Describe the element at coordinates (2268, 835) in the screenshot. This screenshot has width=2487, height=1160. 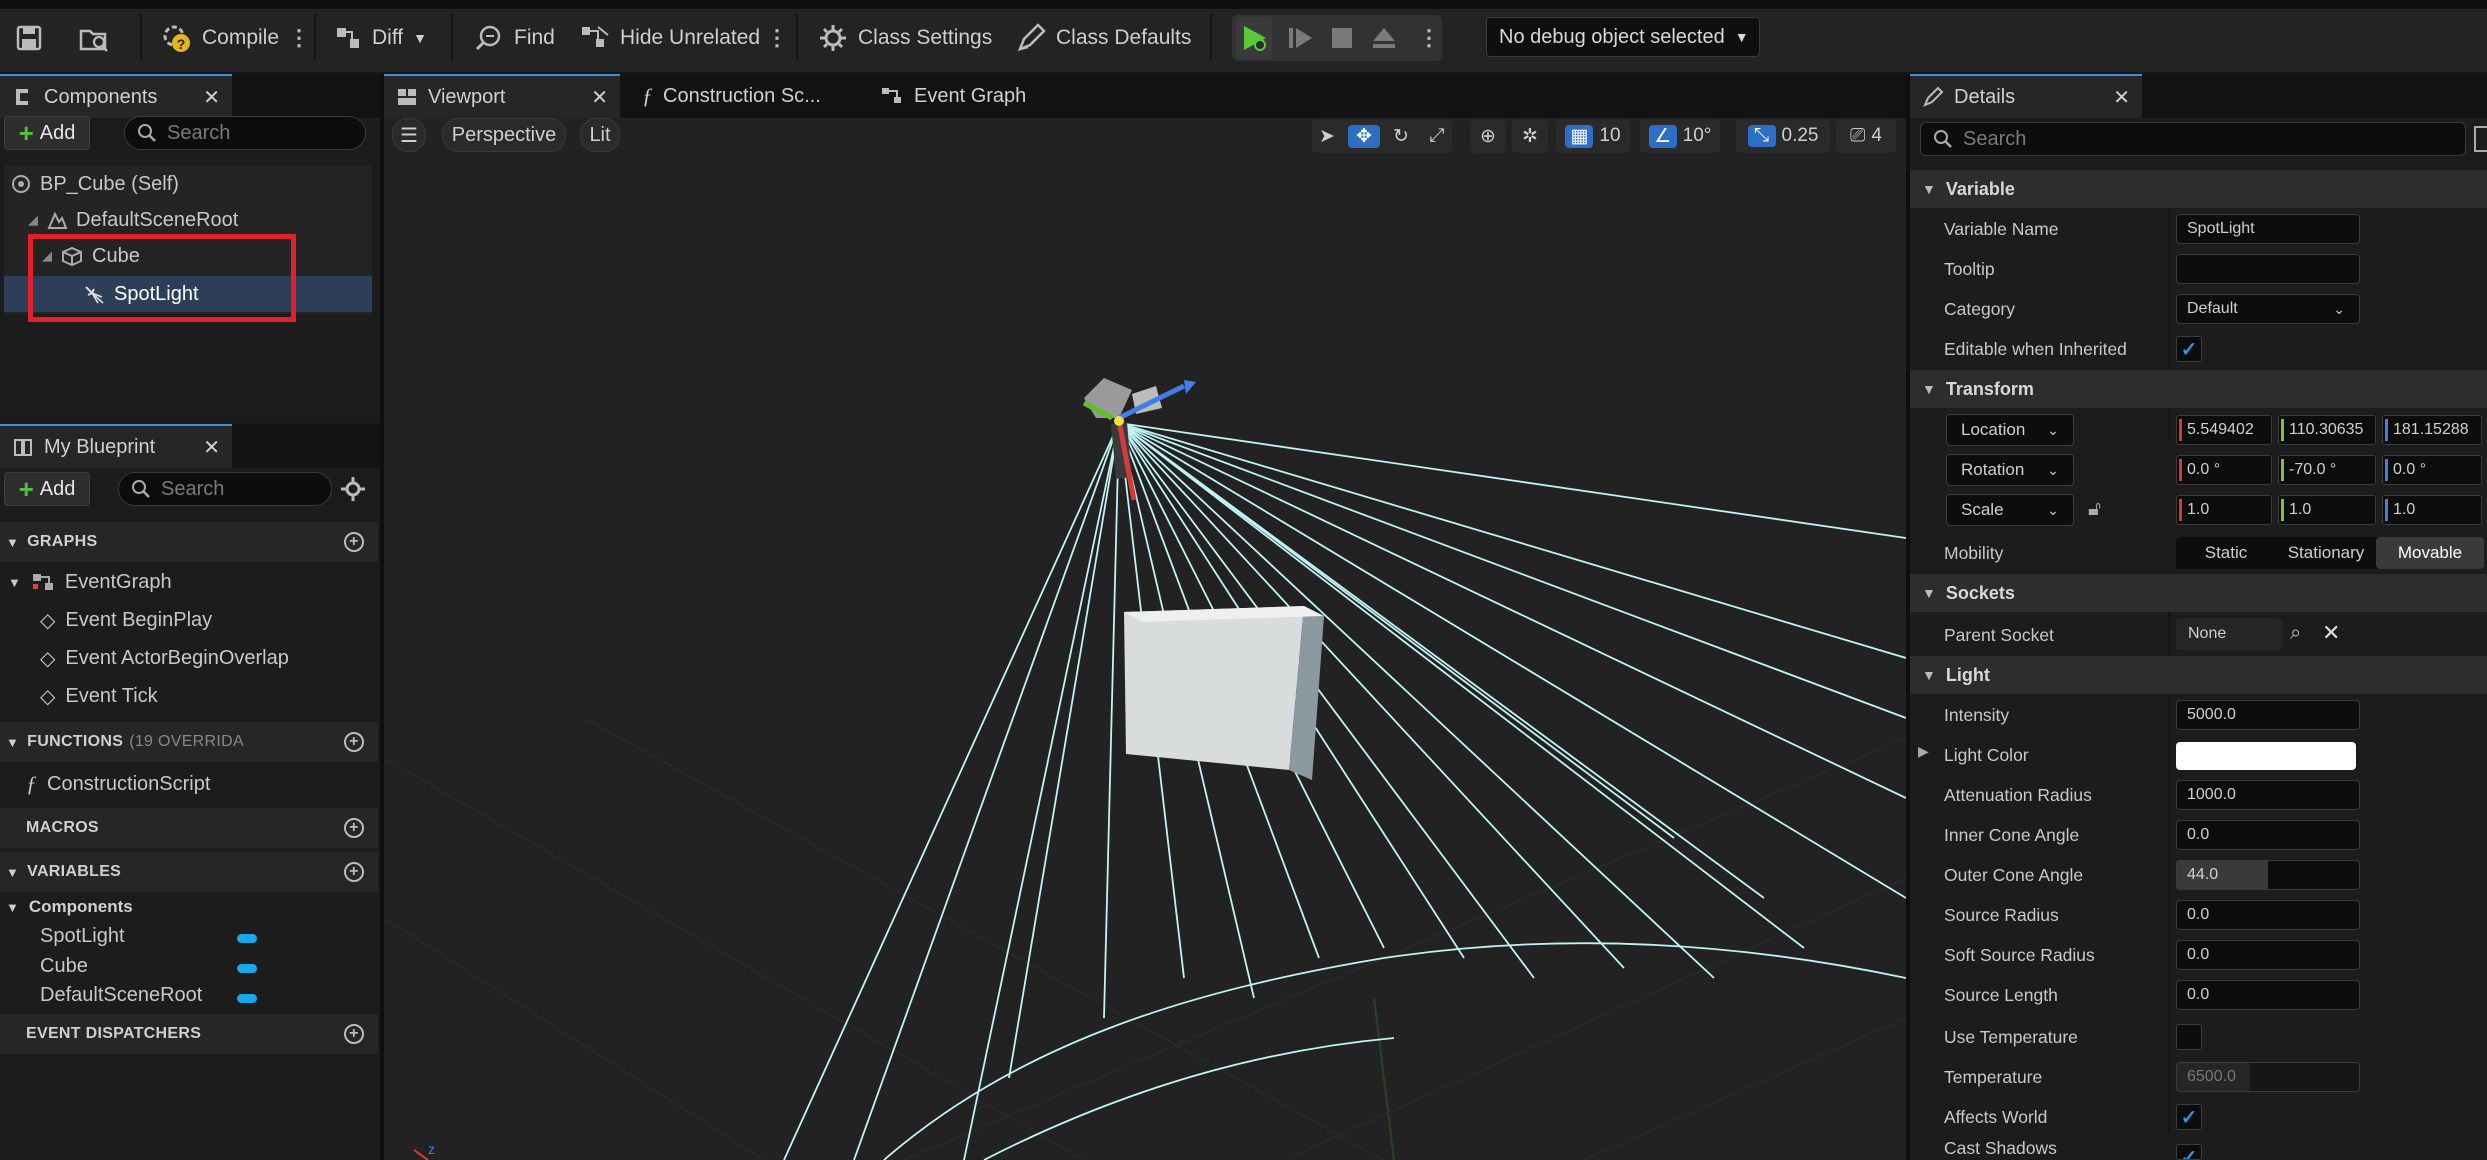
I see `inner-cone-angle-field: 0.0` at that location.